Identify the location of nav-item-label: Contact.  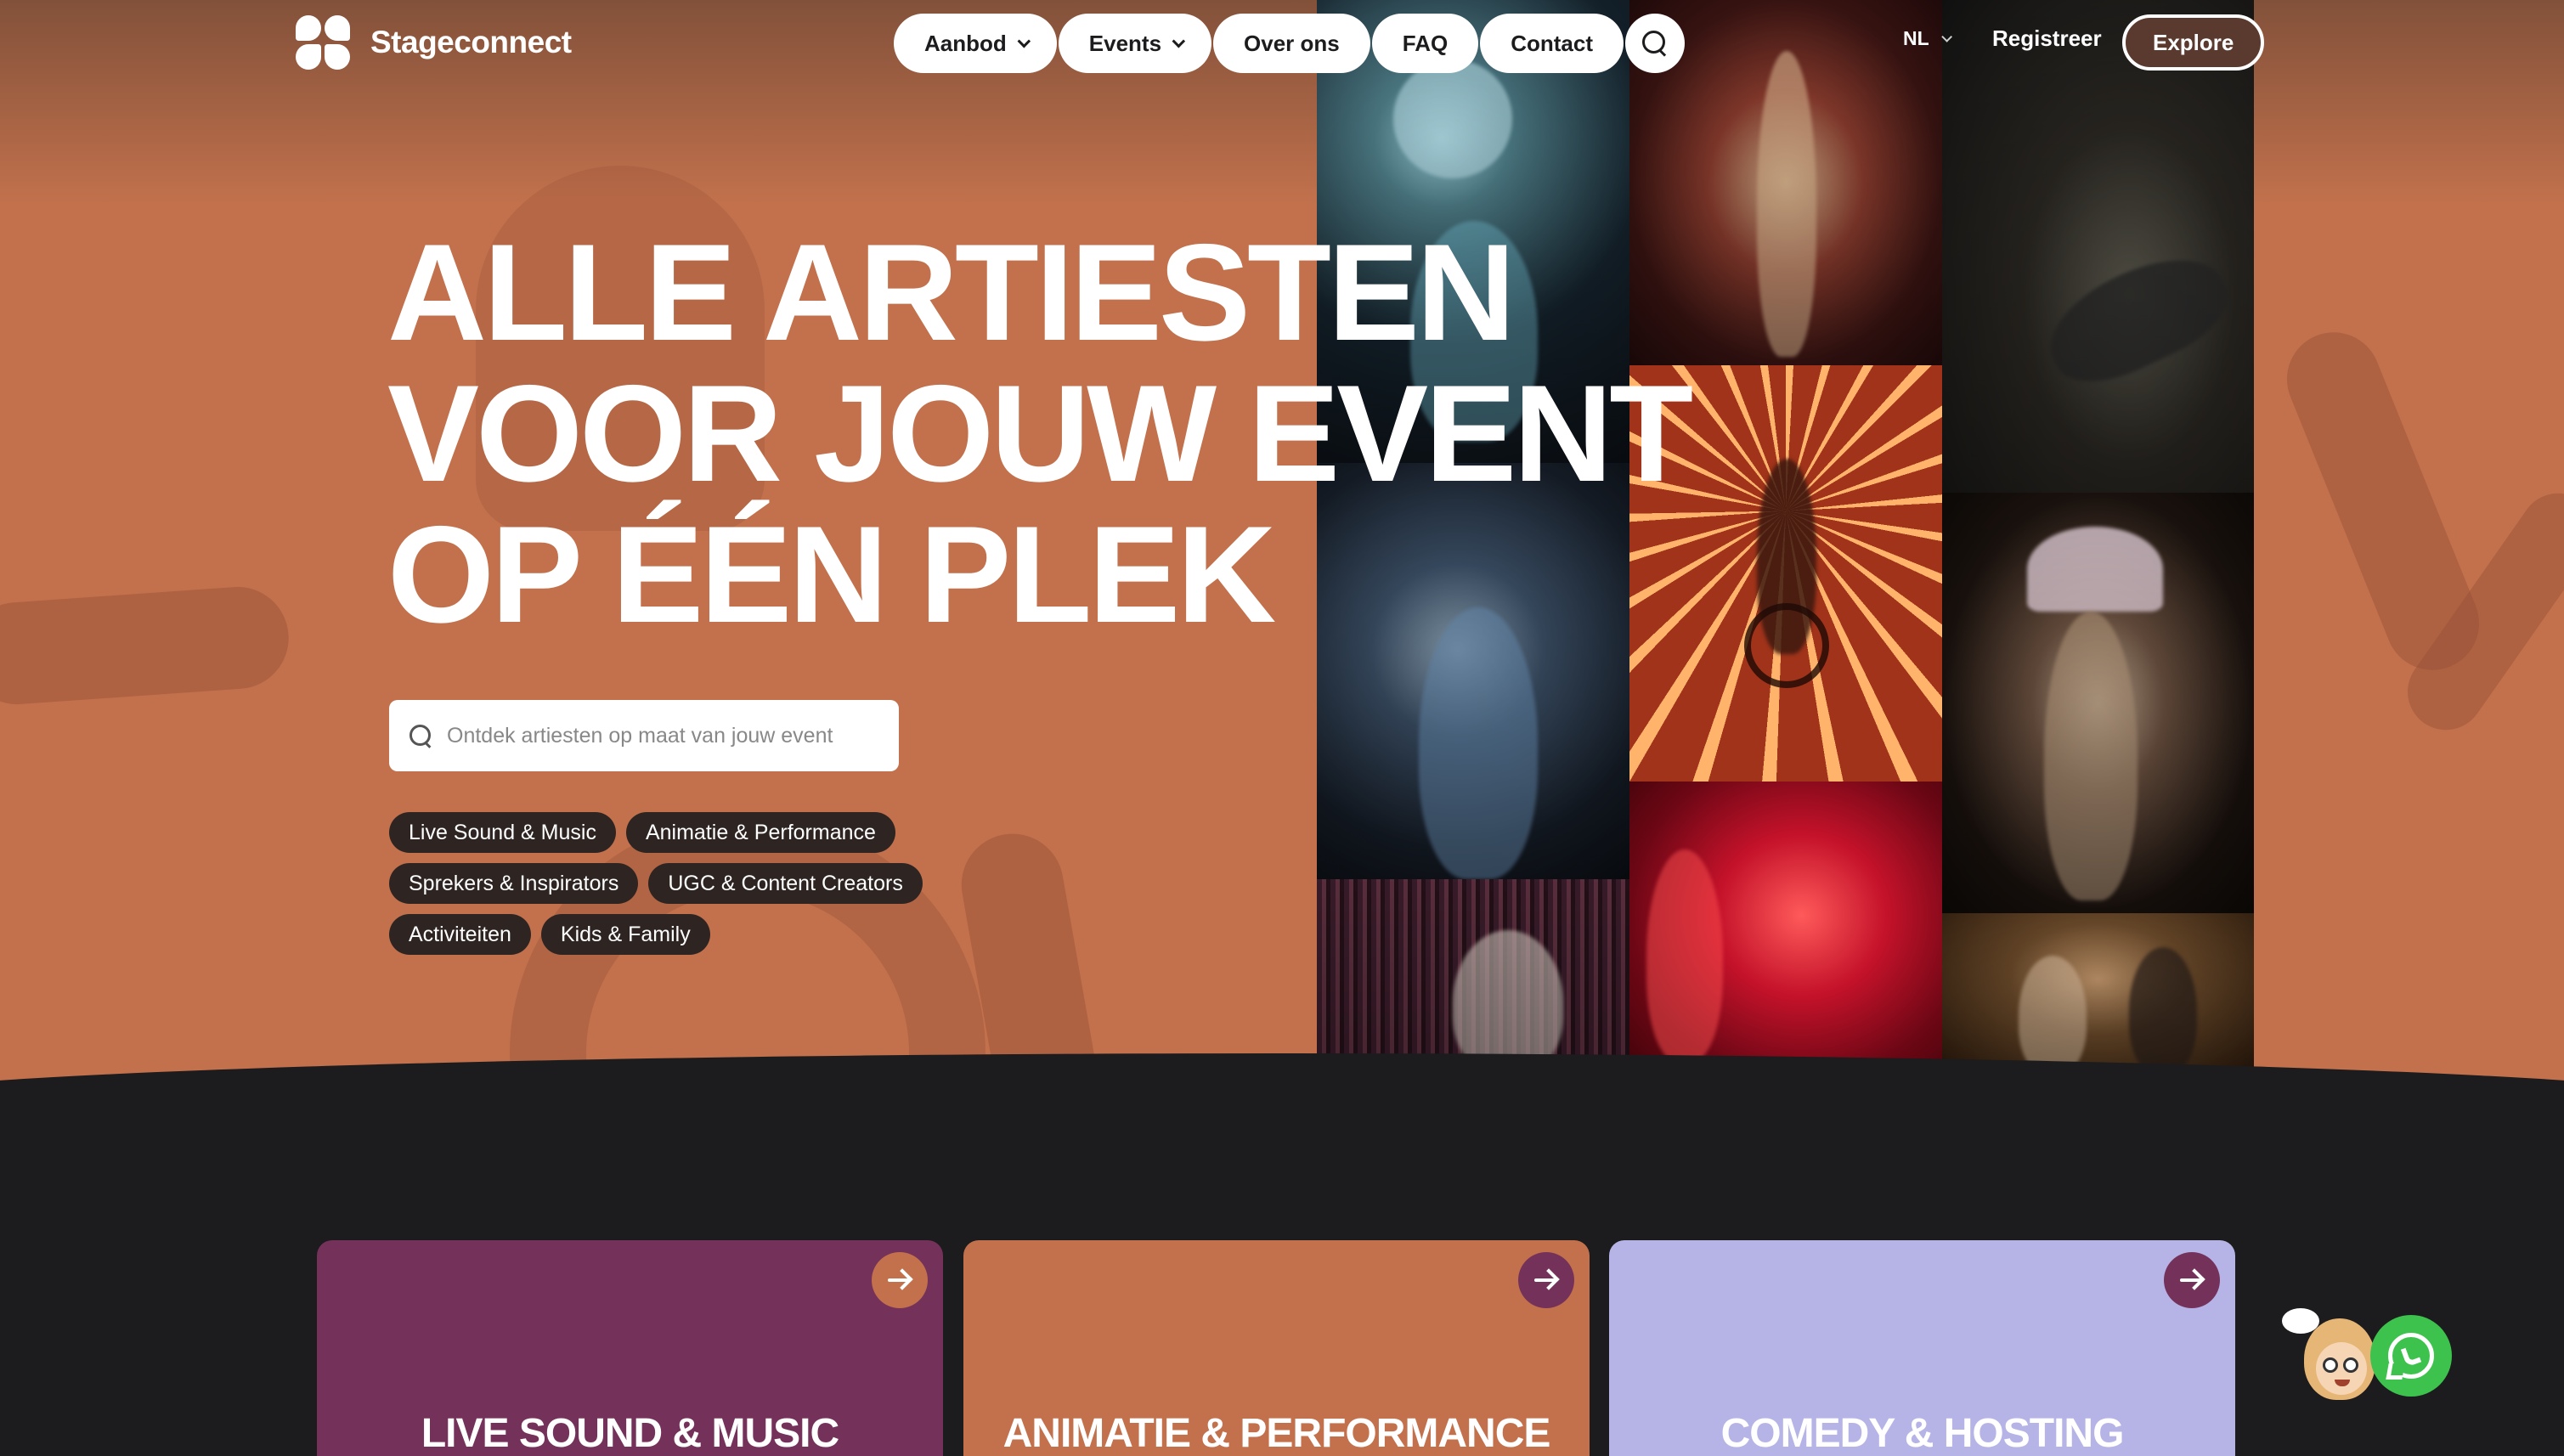
(1552, 43).